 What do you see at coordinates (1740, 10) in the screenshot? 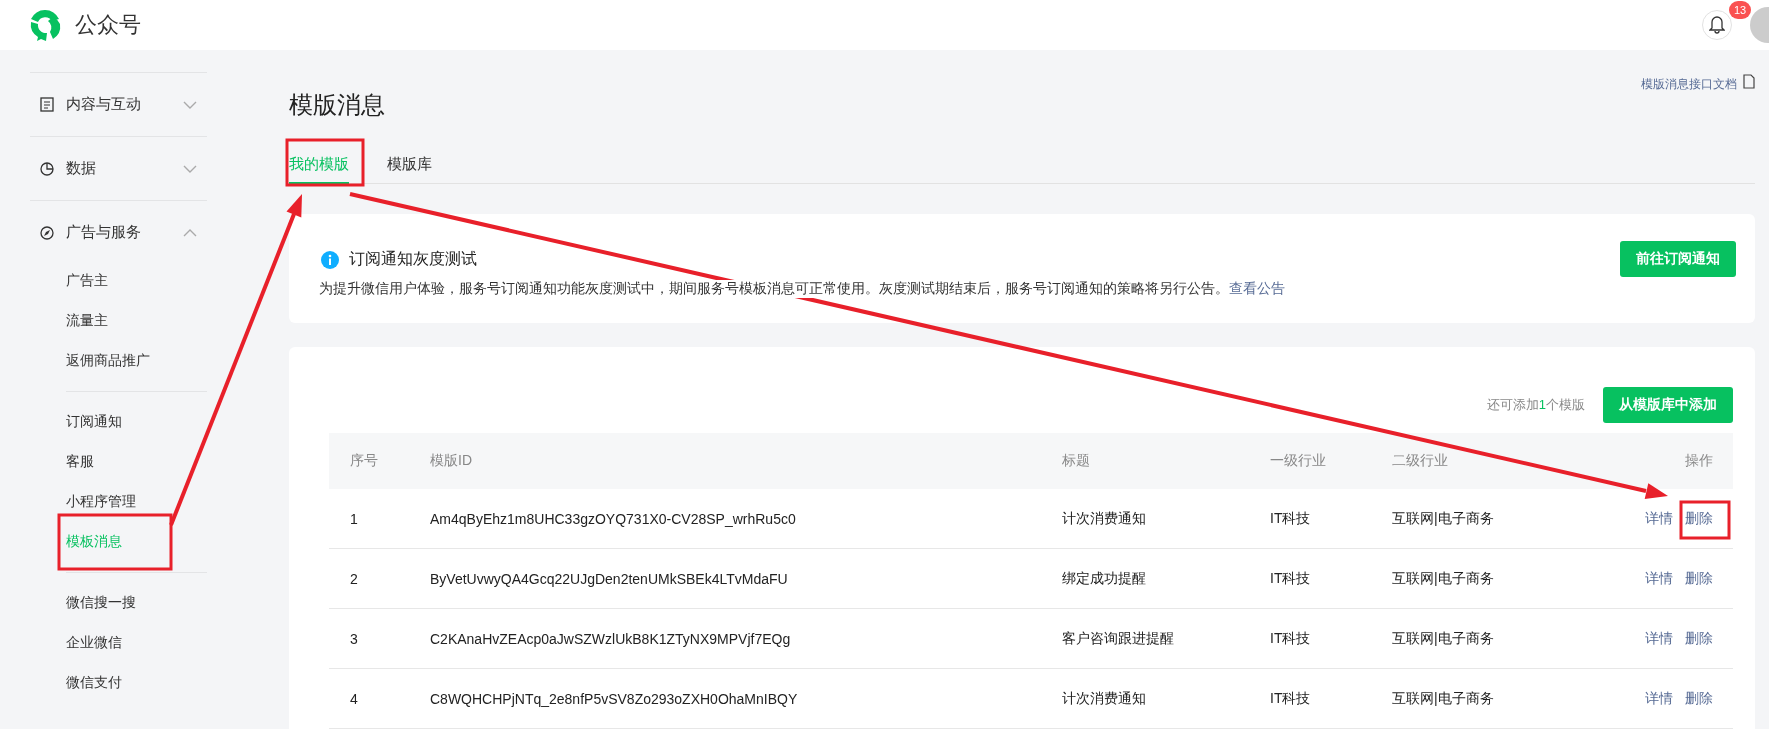
I see `notification-badge: 13` at bounding box center [1740, 10].